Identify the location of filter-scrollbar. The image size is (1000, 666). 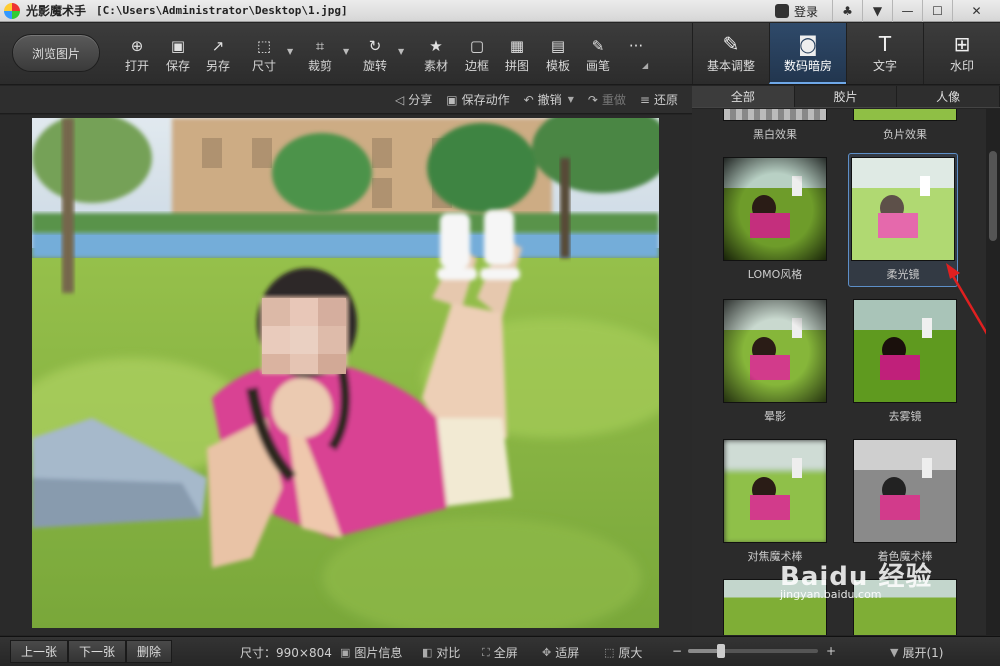
(993, 372).